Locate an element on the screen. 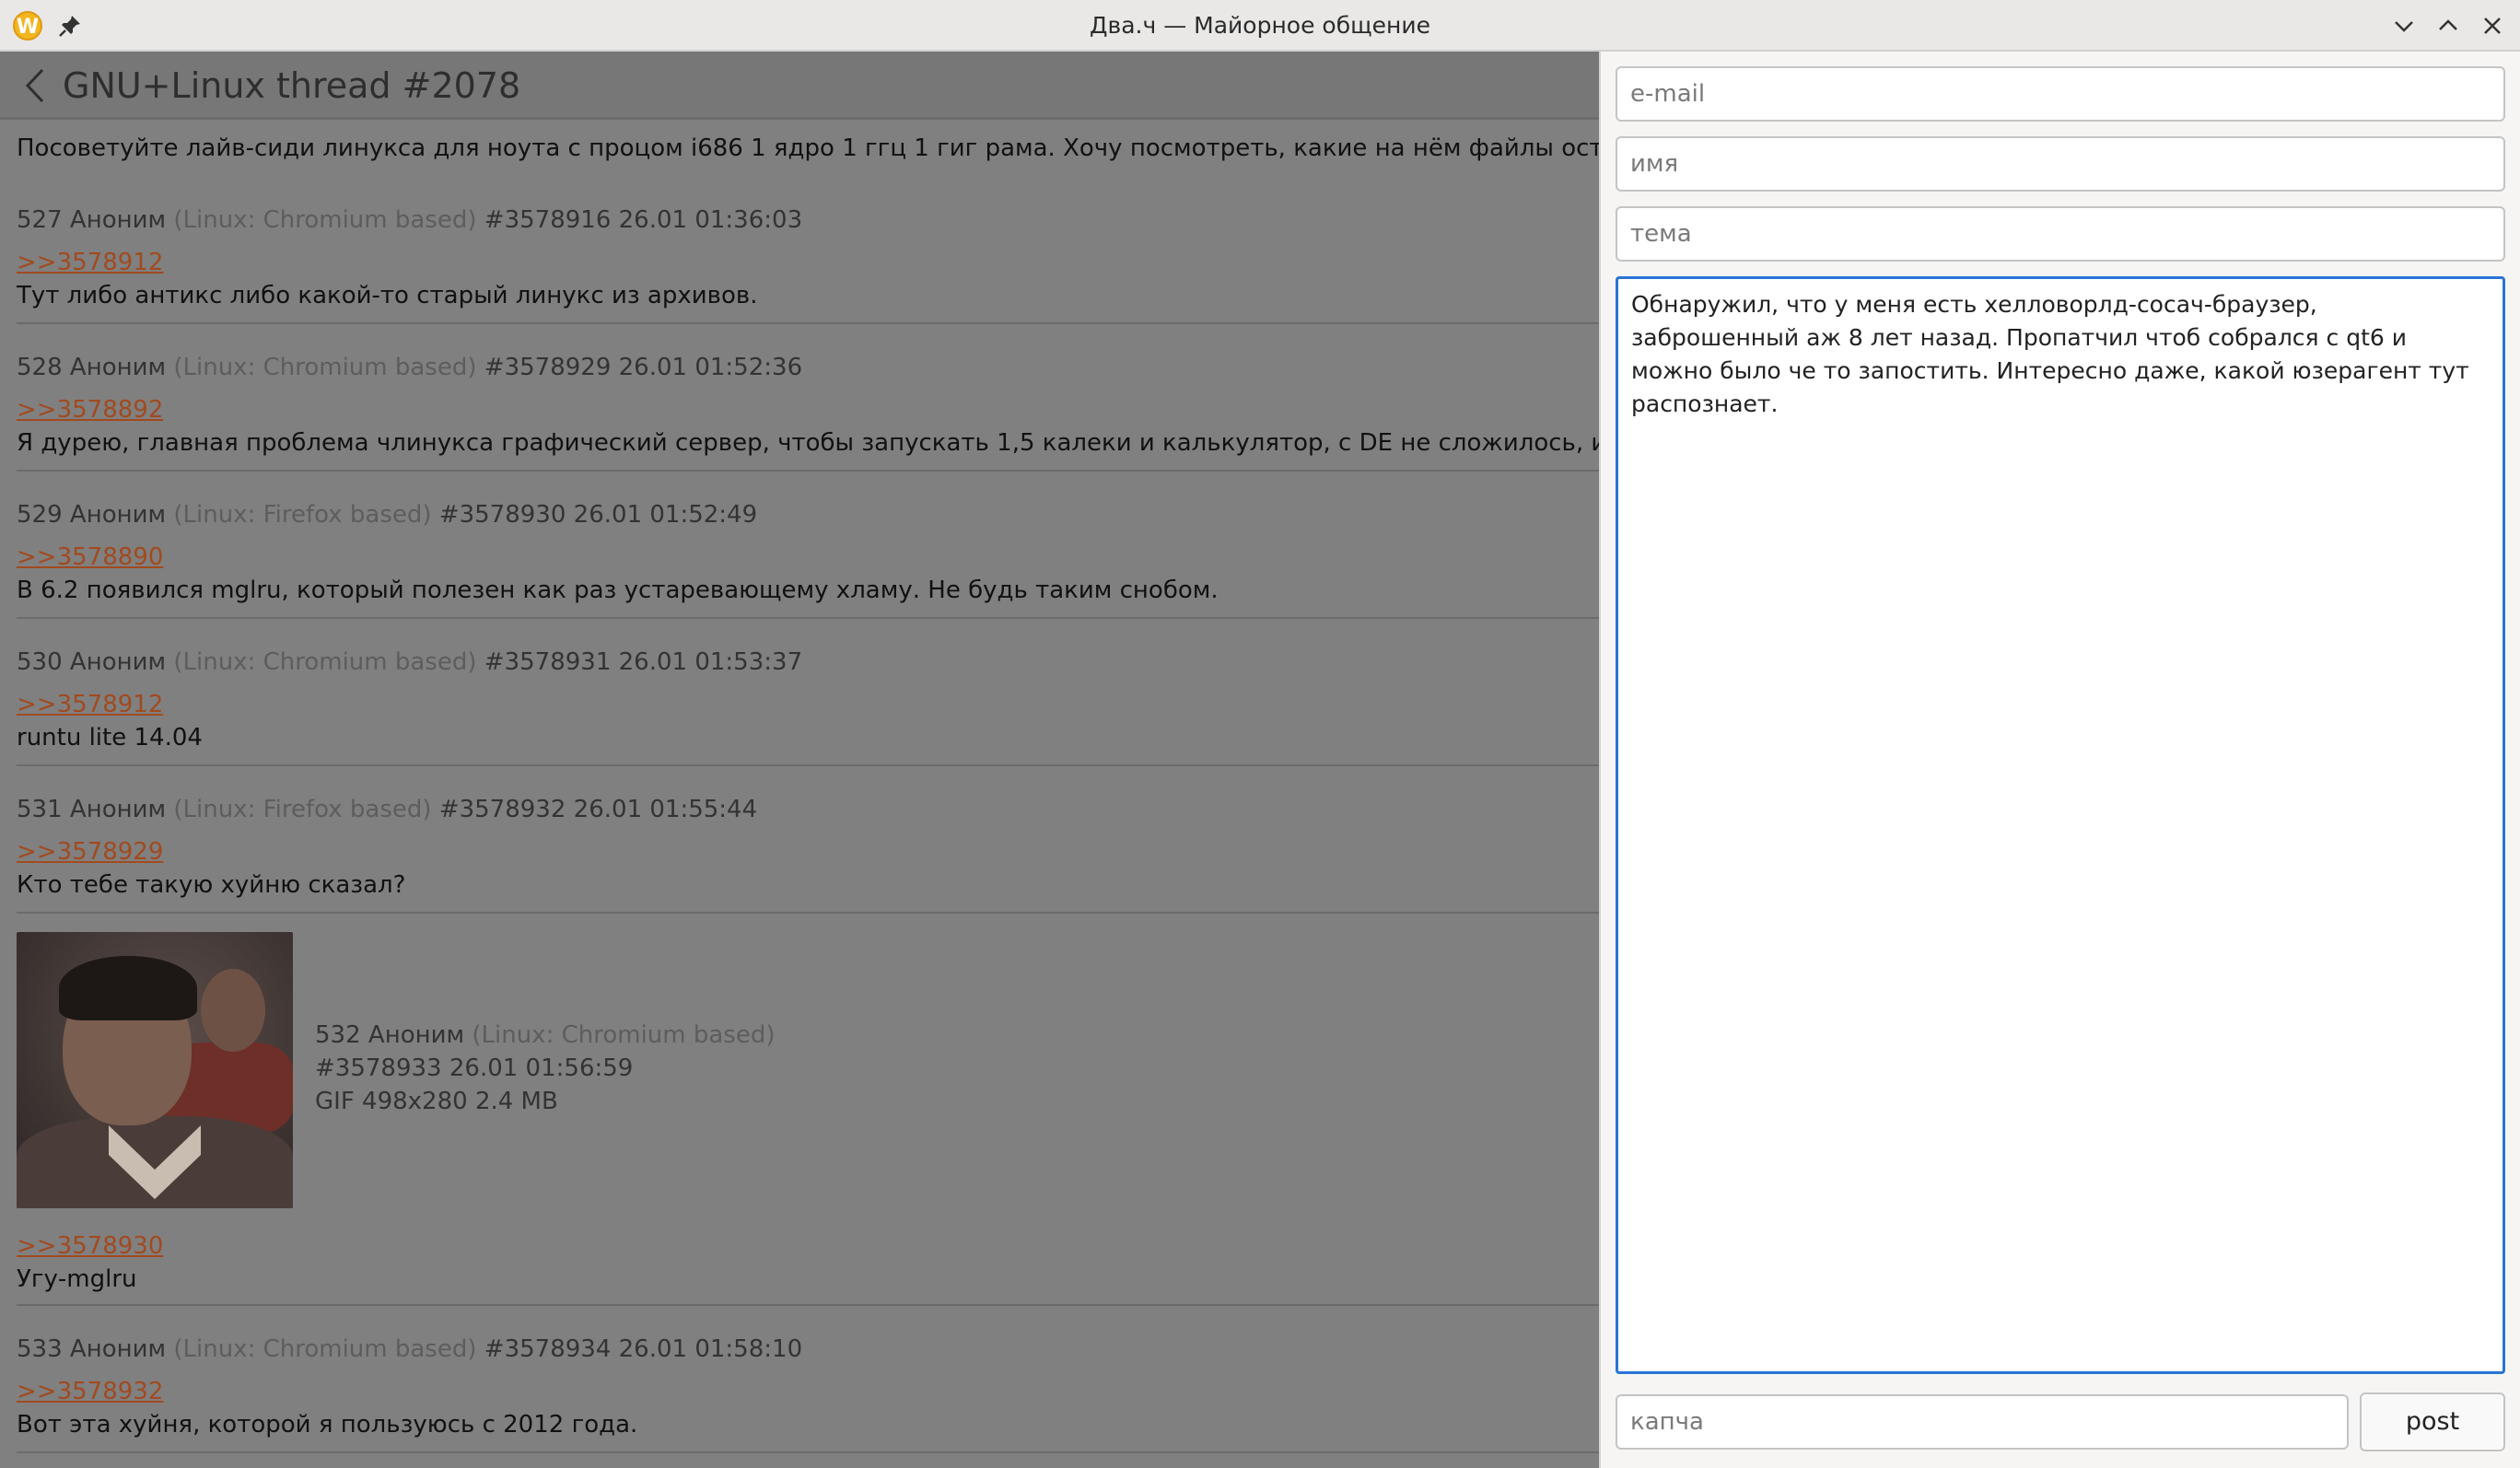 The image size is (2520, 1468). post-number: 533 is located at coordinates (40, 1349).